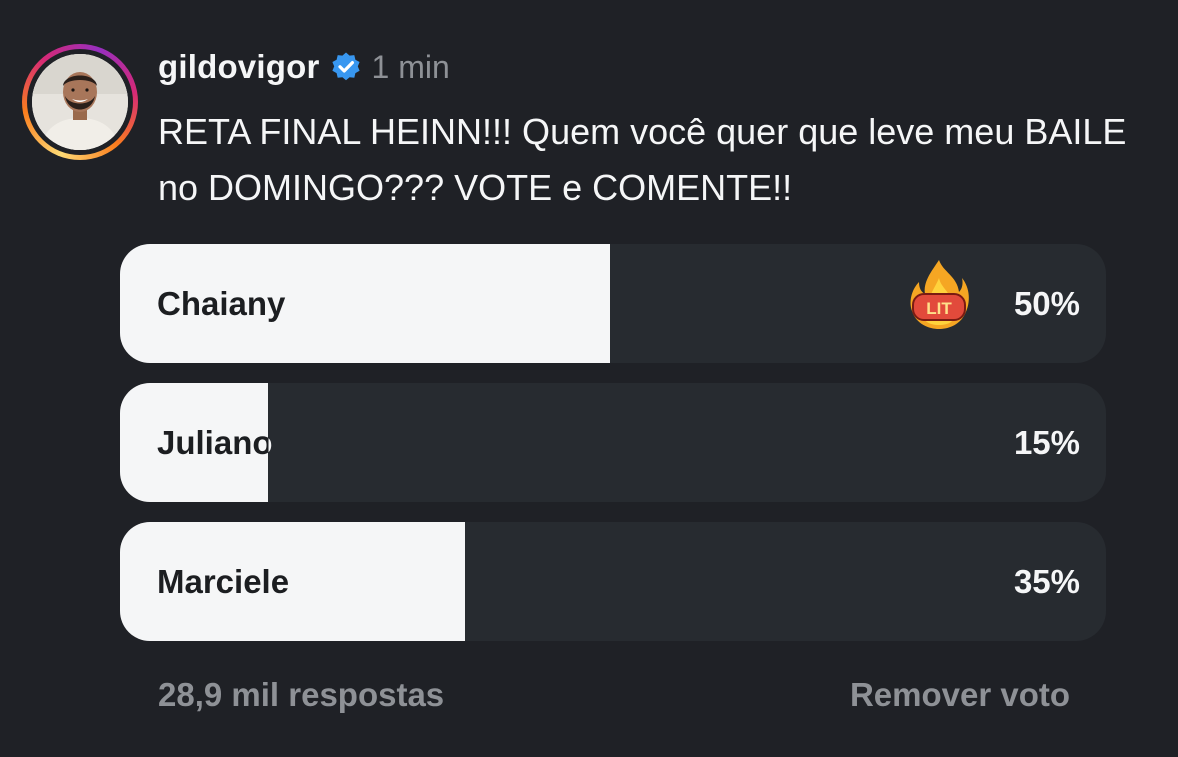 The width and height of the screenshot is (1178, 757). I want to click on avatar-gap, so click(80, 102).